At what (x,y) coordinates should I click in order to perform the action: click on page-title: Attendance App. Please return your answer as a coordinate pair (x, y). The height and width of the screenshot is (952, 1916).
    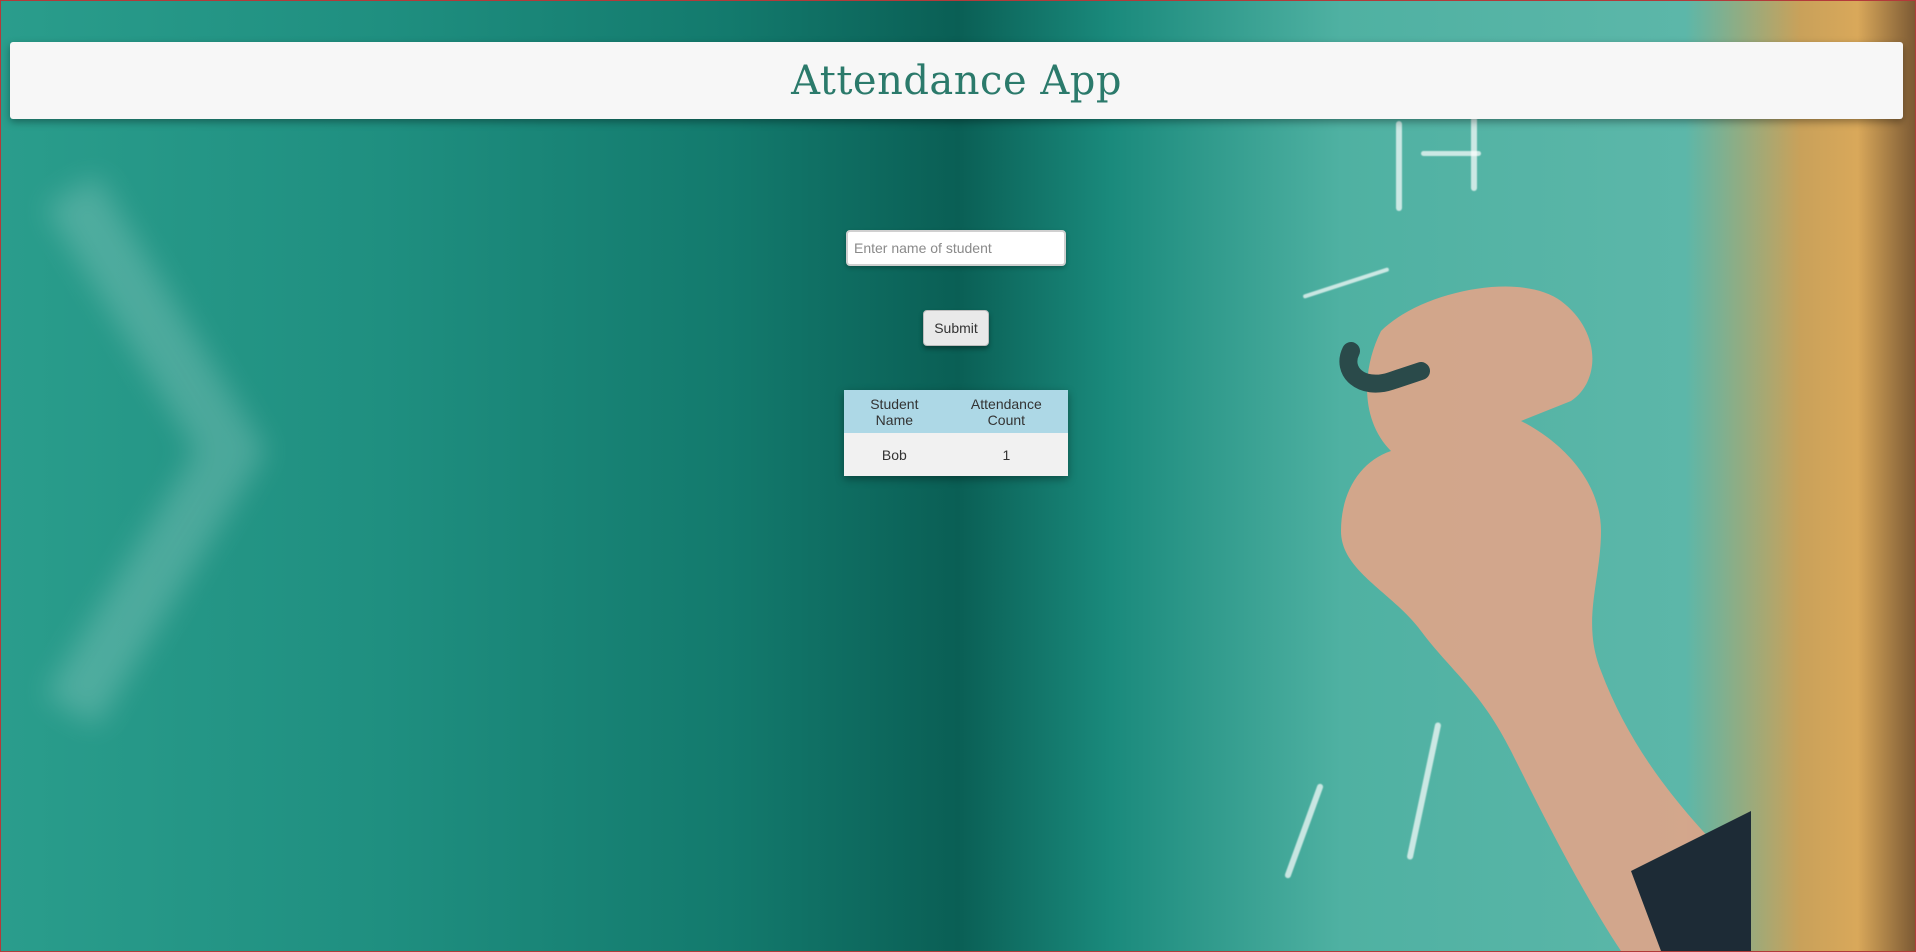
    Looking at the image, I should click on (956, 80).